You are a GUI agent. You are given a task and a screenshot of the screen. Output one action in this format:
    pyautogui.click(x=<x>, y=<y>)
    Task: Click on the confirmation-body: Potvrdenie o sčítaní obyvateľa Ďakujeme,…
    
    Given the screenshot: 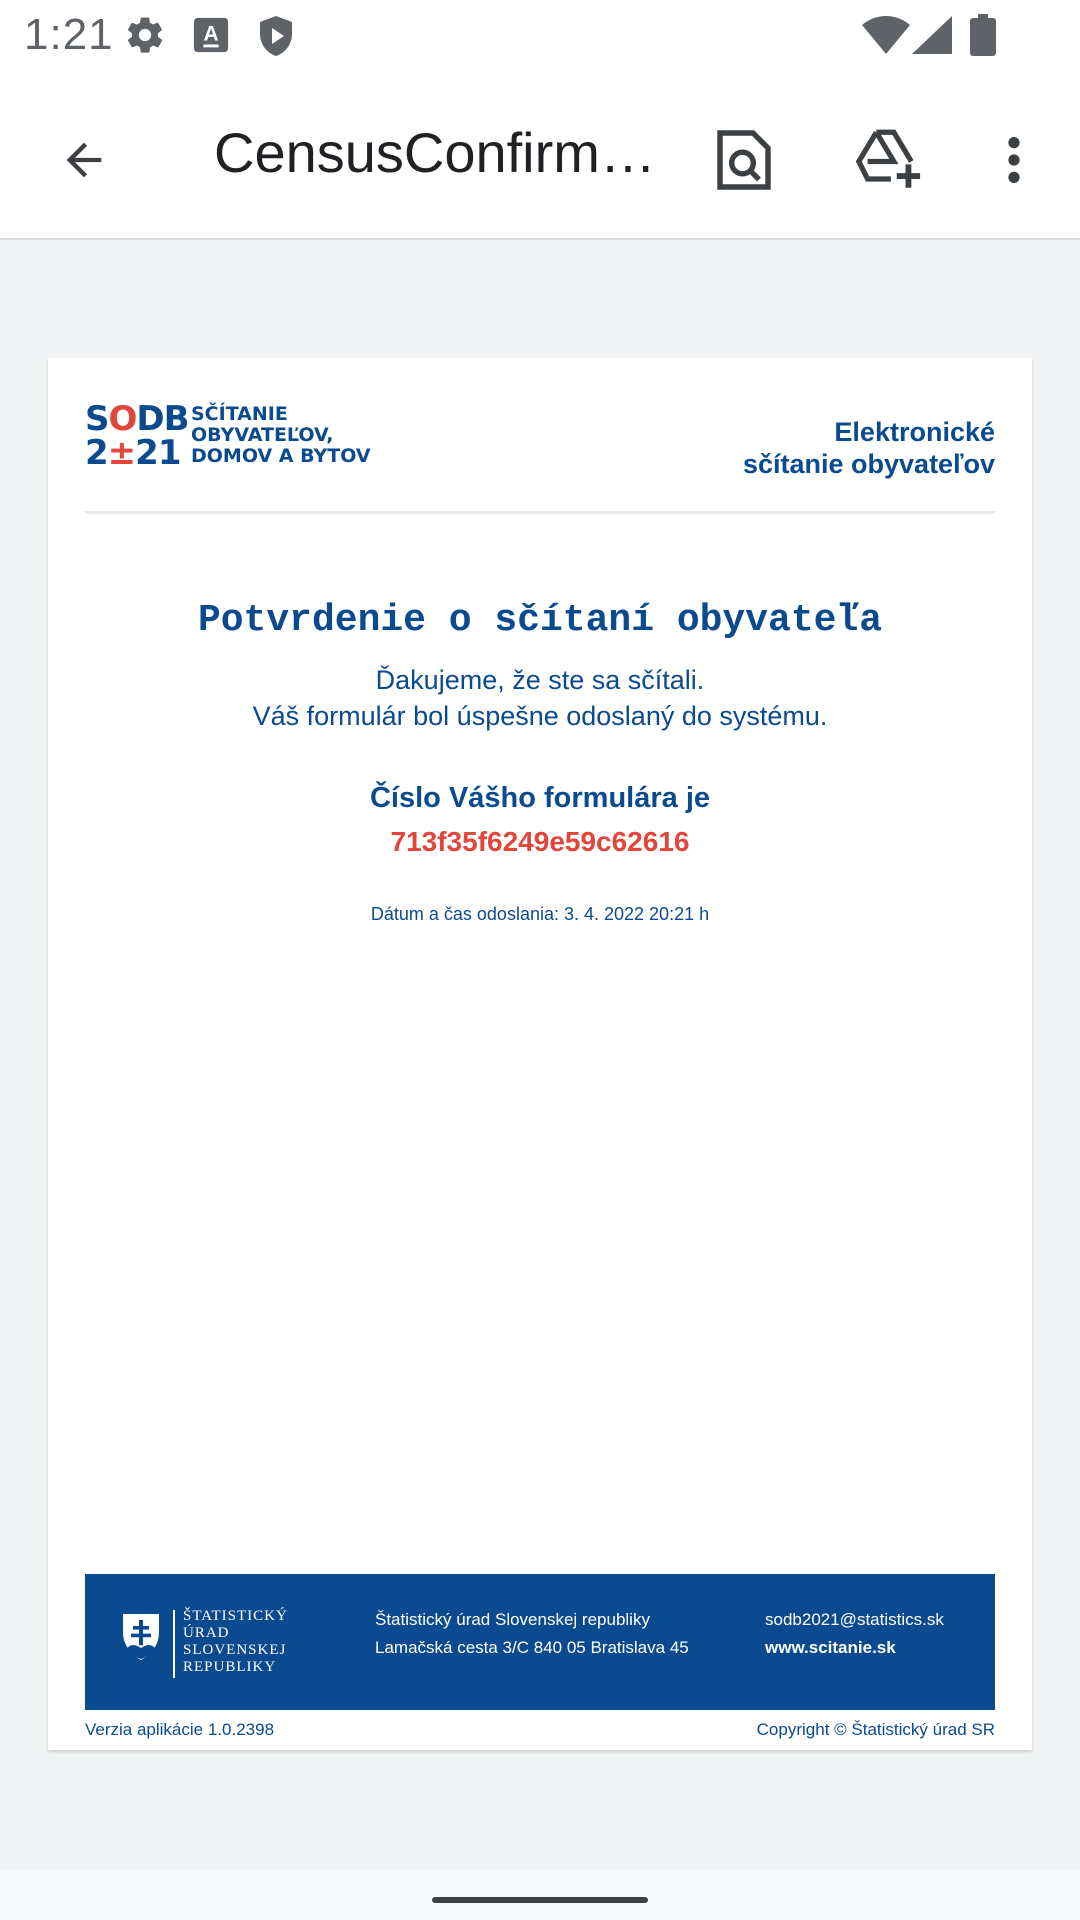 What is the action you would take?
    pyautogui.click(x=540, y=762)
    